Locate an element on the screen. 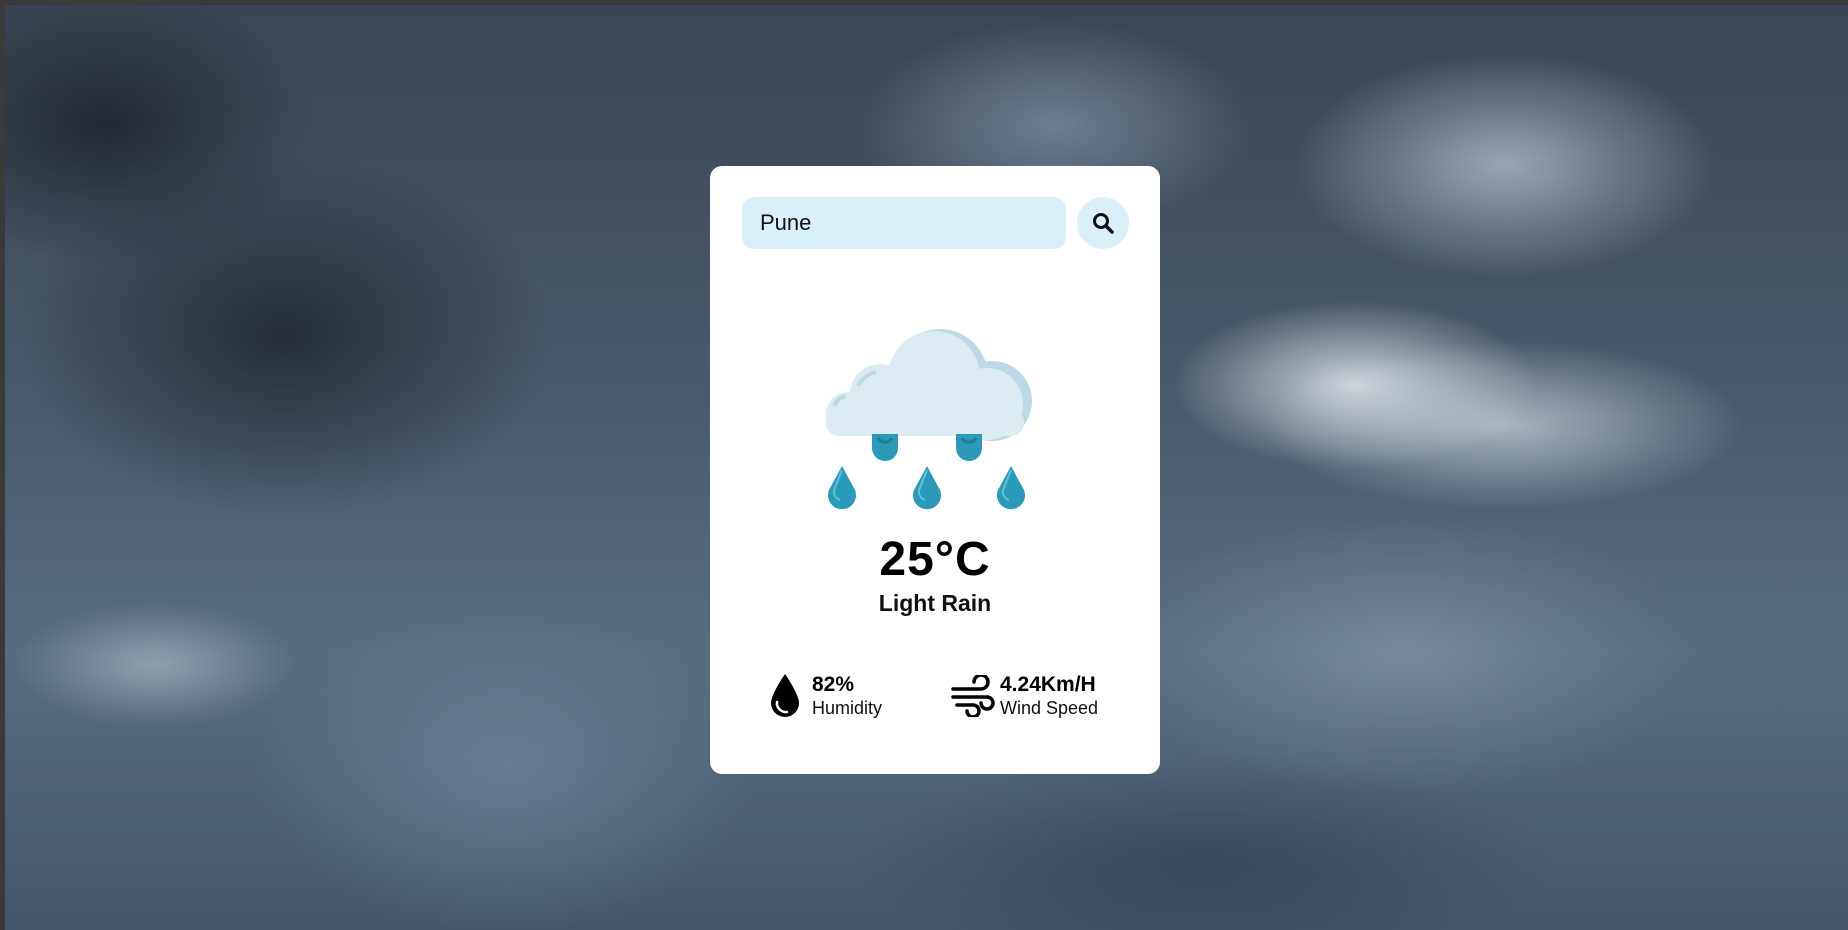 Image resolution: width=1848 pixels, height=930 pixels. humidity-label: Humidity is located at coordinates (847, 708).